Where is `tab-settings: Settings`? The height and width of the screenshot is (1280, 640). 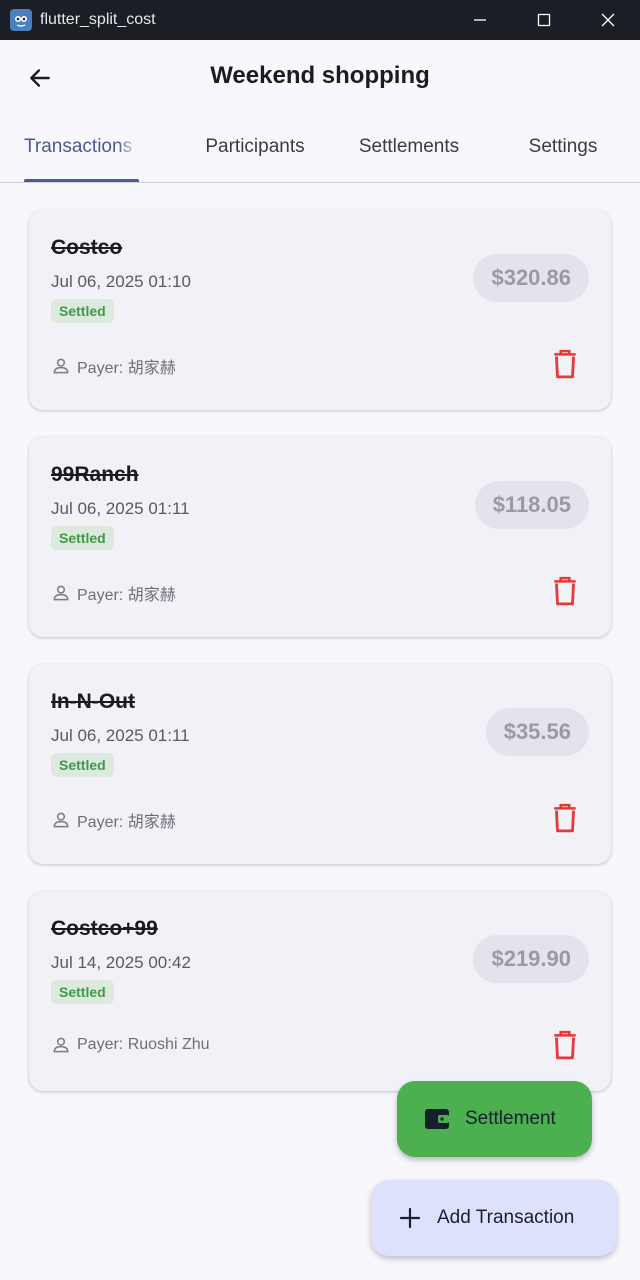 tab-settings: Settings is located at coordinates (563, 149).